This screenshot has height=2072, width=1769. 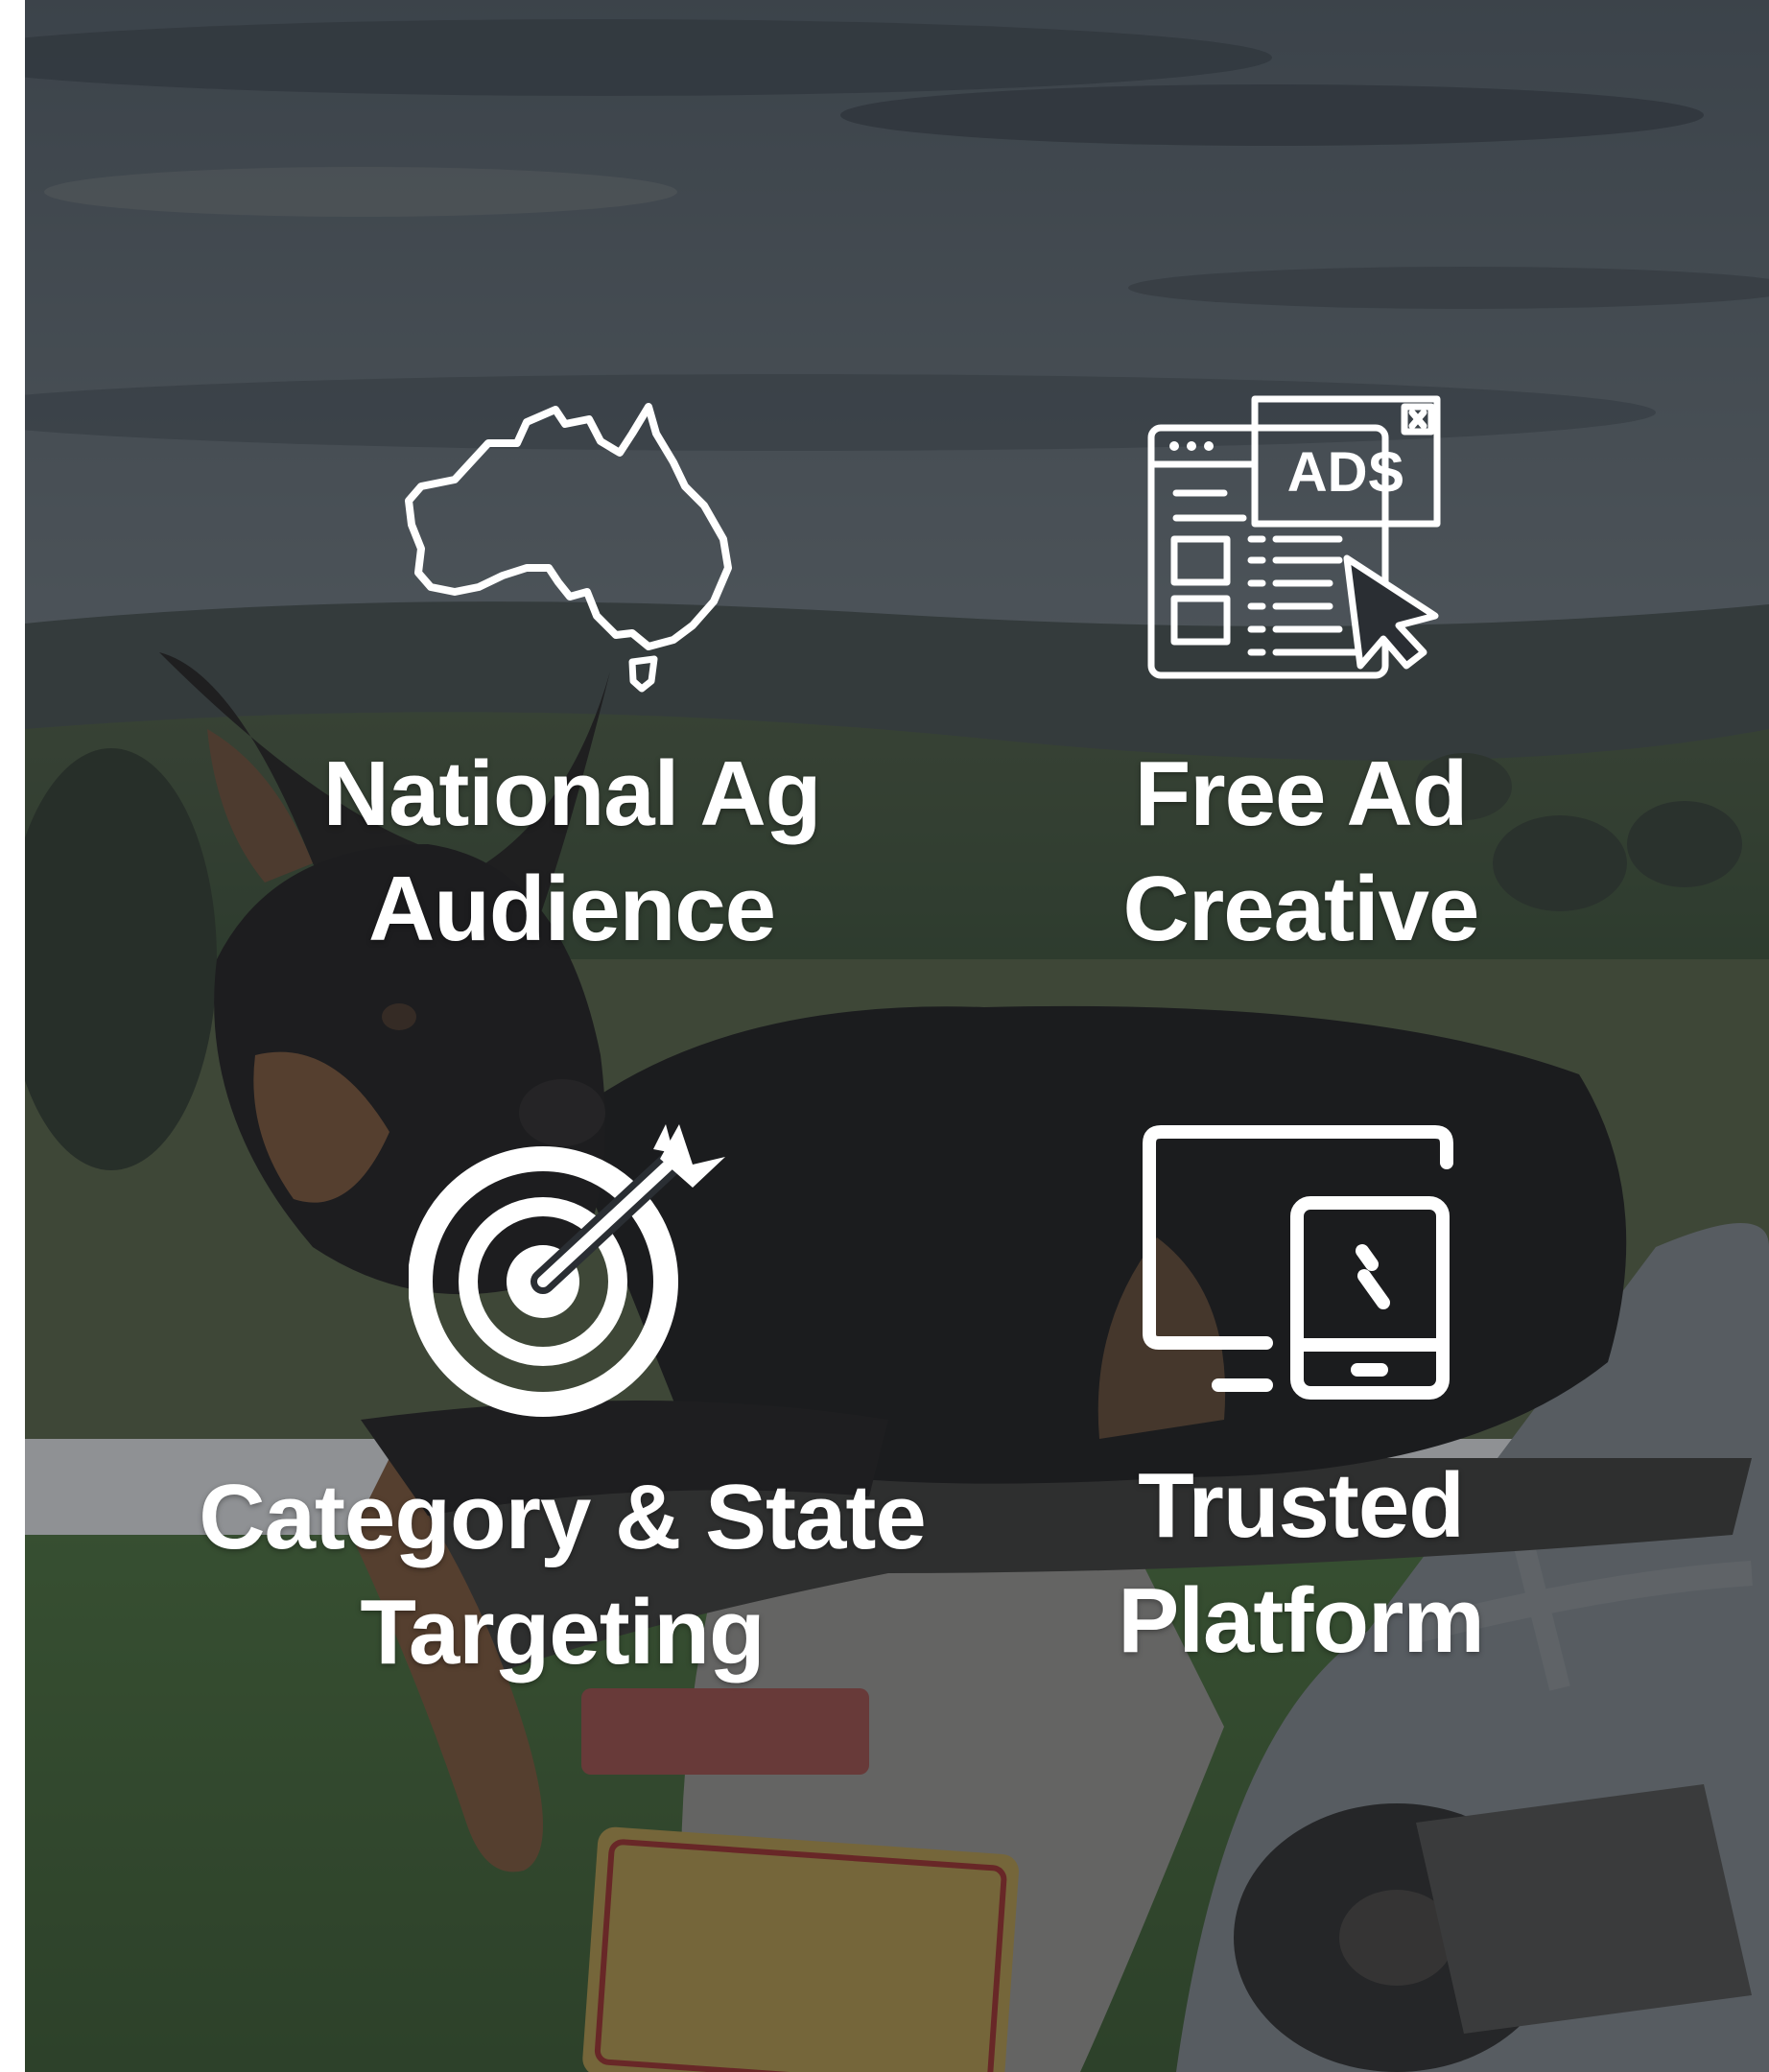 What do you see at coordinates (1301, 852) in the screenshot?
I see `feature-label-free-ad-creative: Free Ad Creative` at bounding box center [1301, 852].